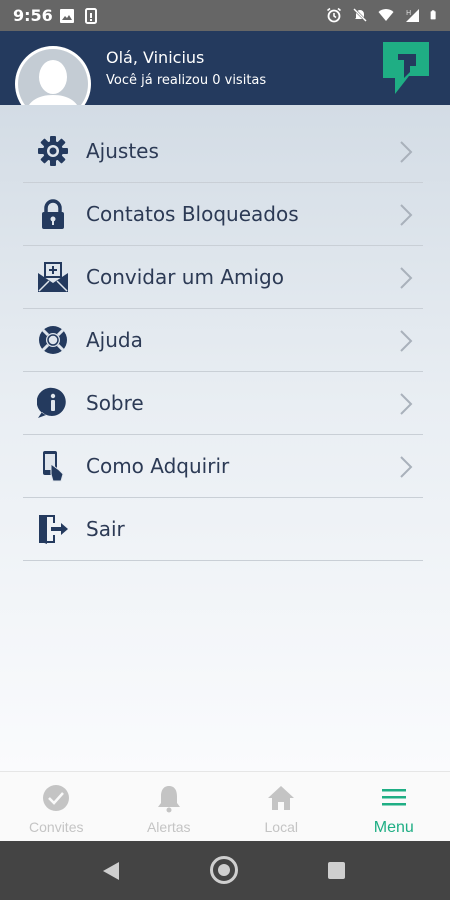 Image resolution: width=450 pixels, height=900 pixels. What do you see at coordinates (67, 16) in the screenshot?
I see `image-icon` at bounding box center [67, 16].